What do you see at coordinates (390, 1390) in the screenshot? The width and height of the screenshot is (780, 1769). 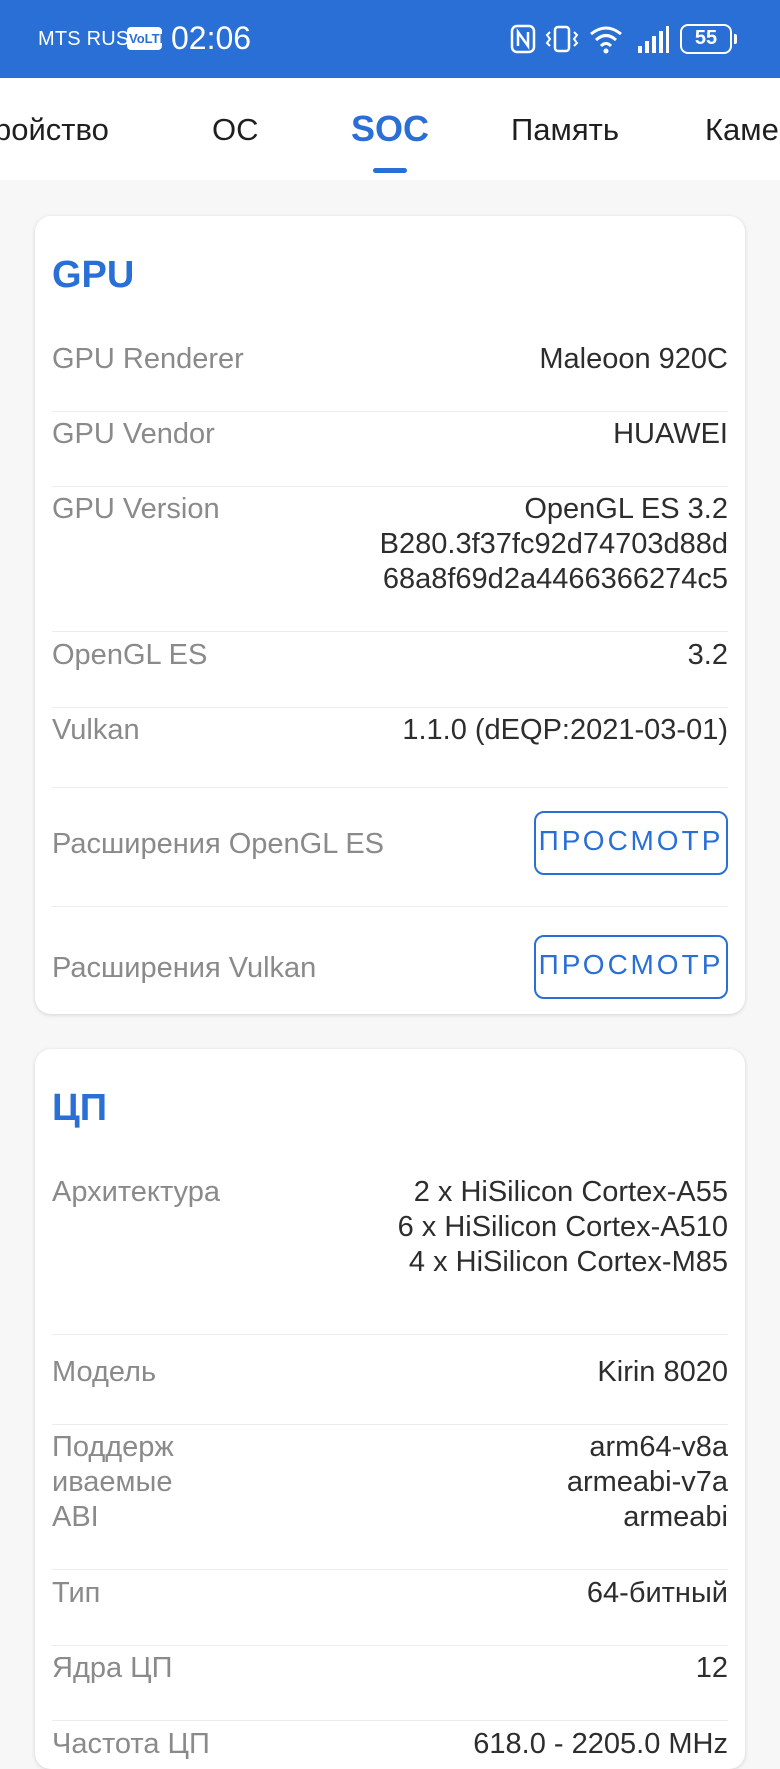 I see `model-row: Модель Kirin 8020` at bounding box center [390, 1390].